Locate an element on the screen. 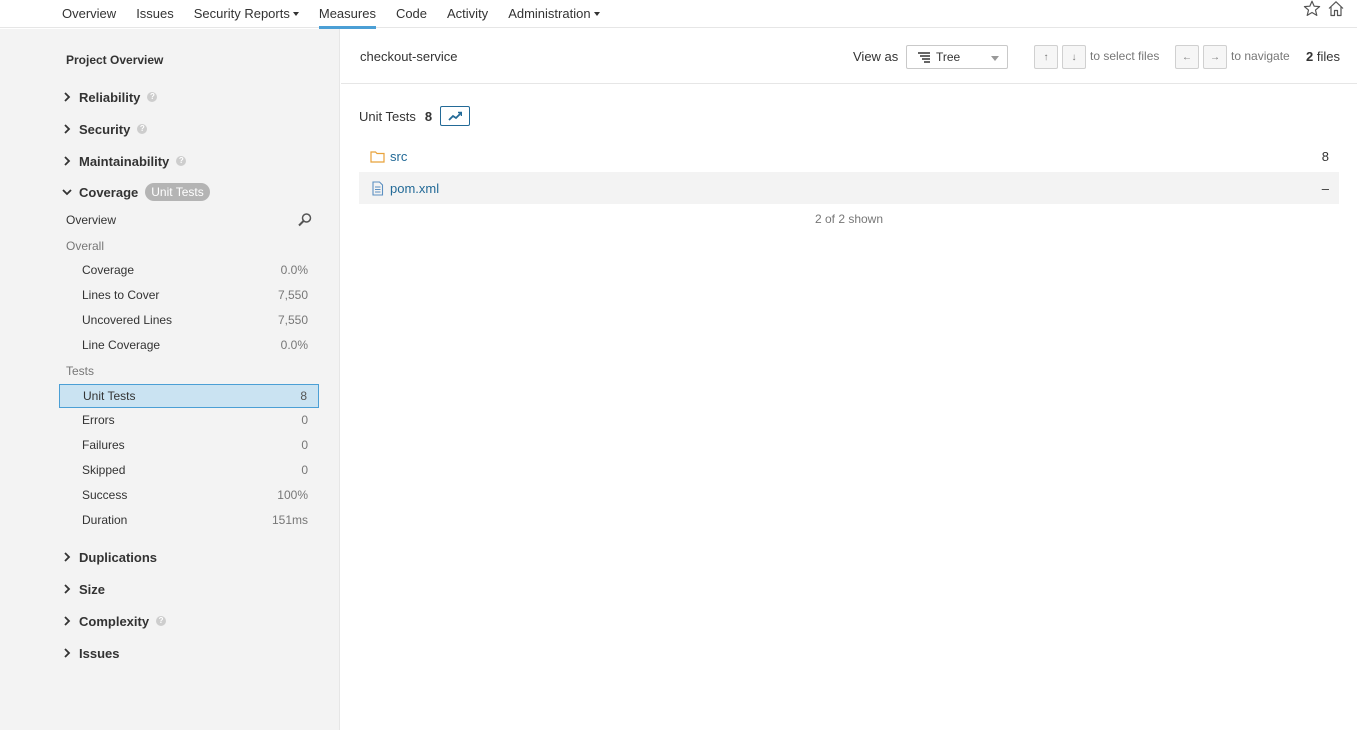 The width and height of the screenshot is (1357, 730). component-link: src is located at coordinates (383, 156).